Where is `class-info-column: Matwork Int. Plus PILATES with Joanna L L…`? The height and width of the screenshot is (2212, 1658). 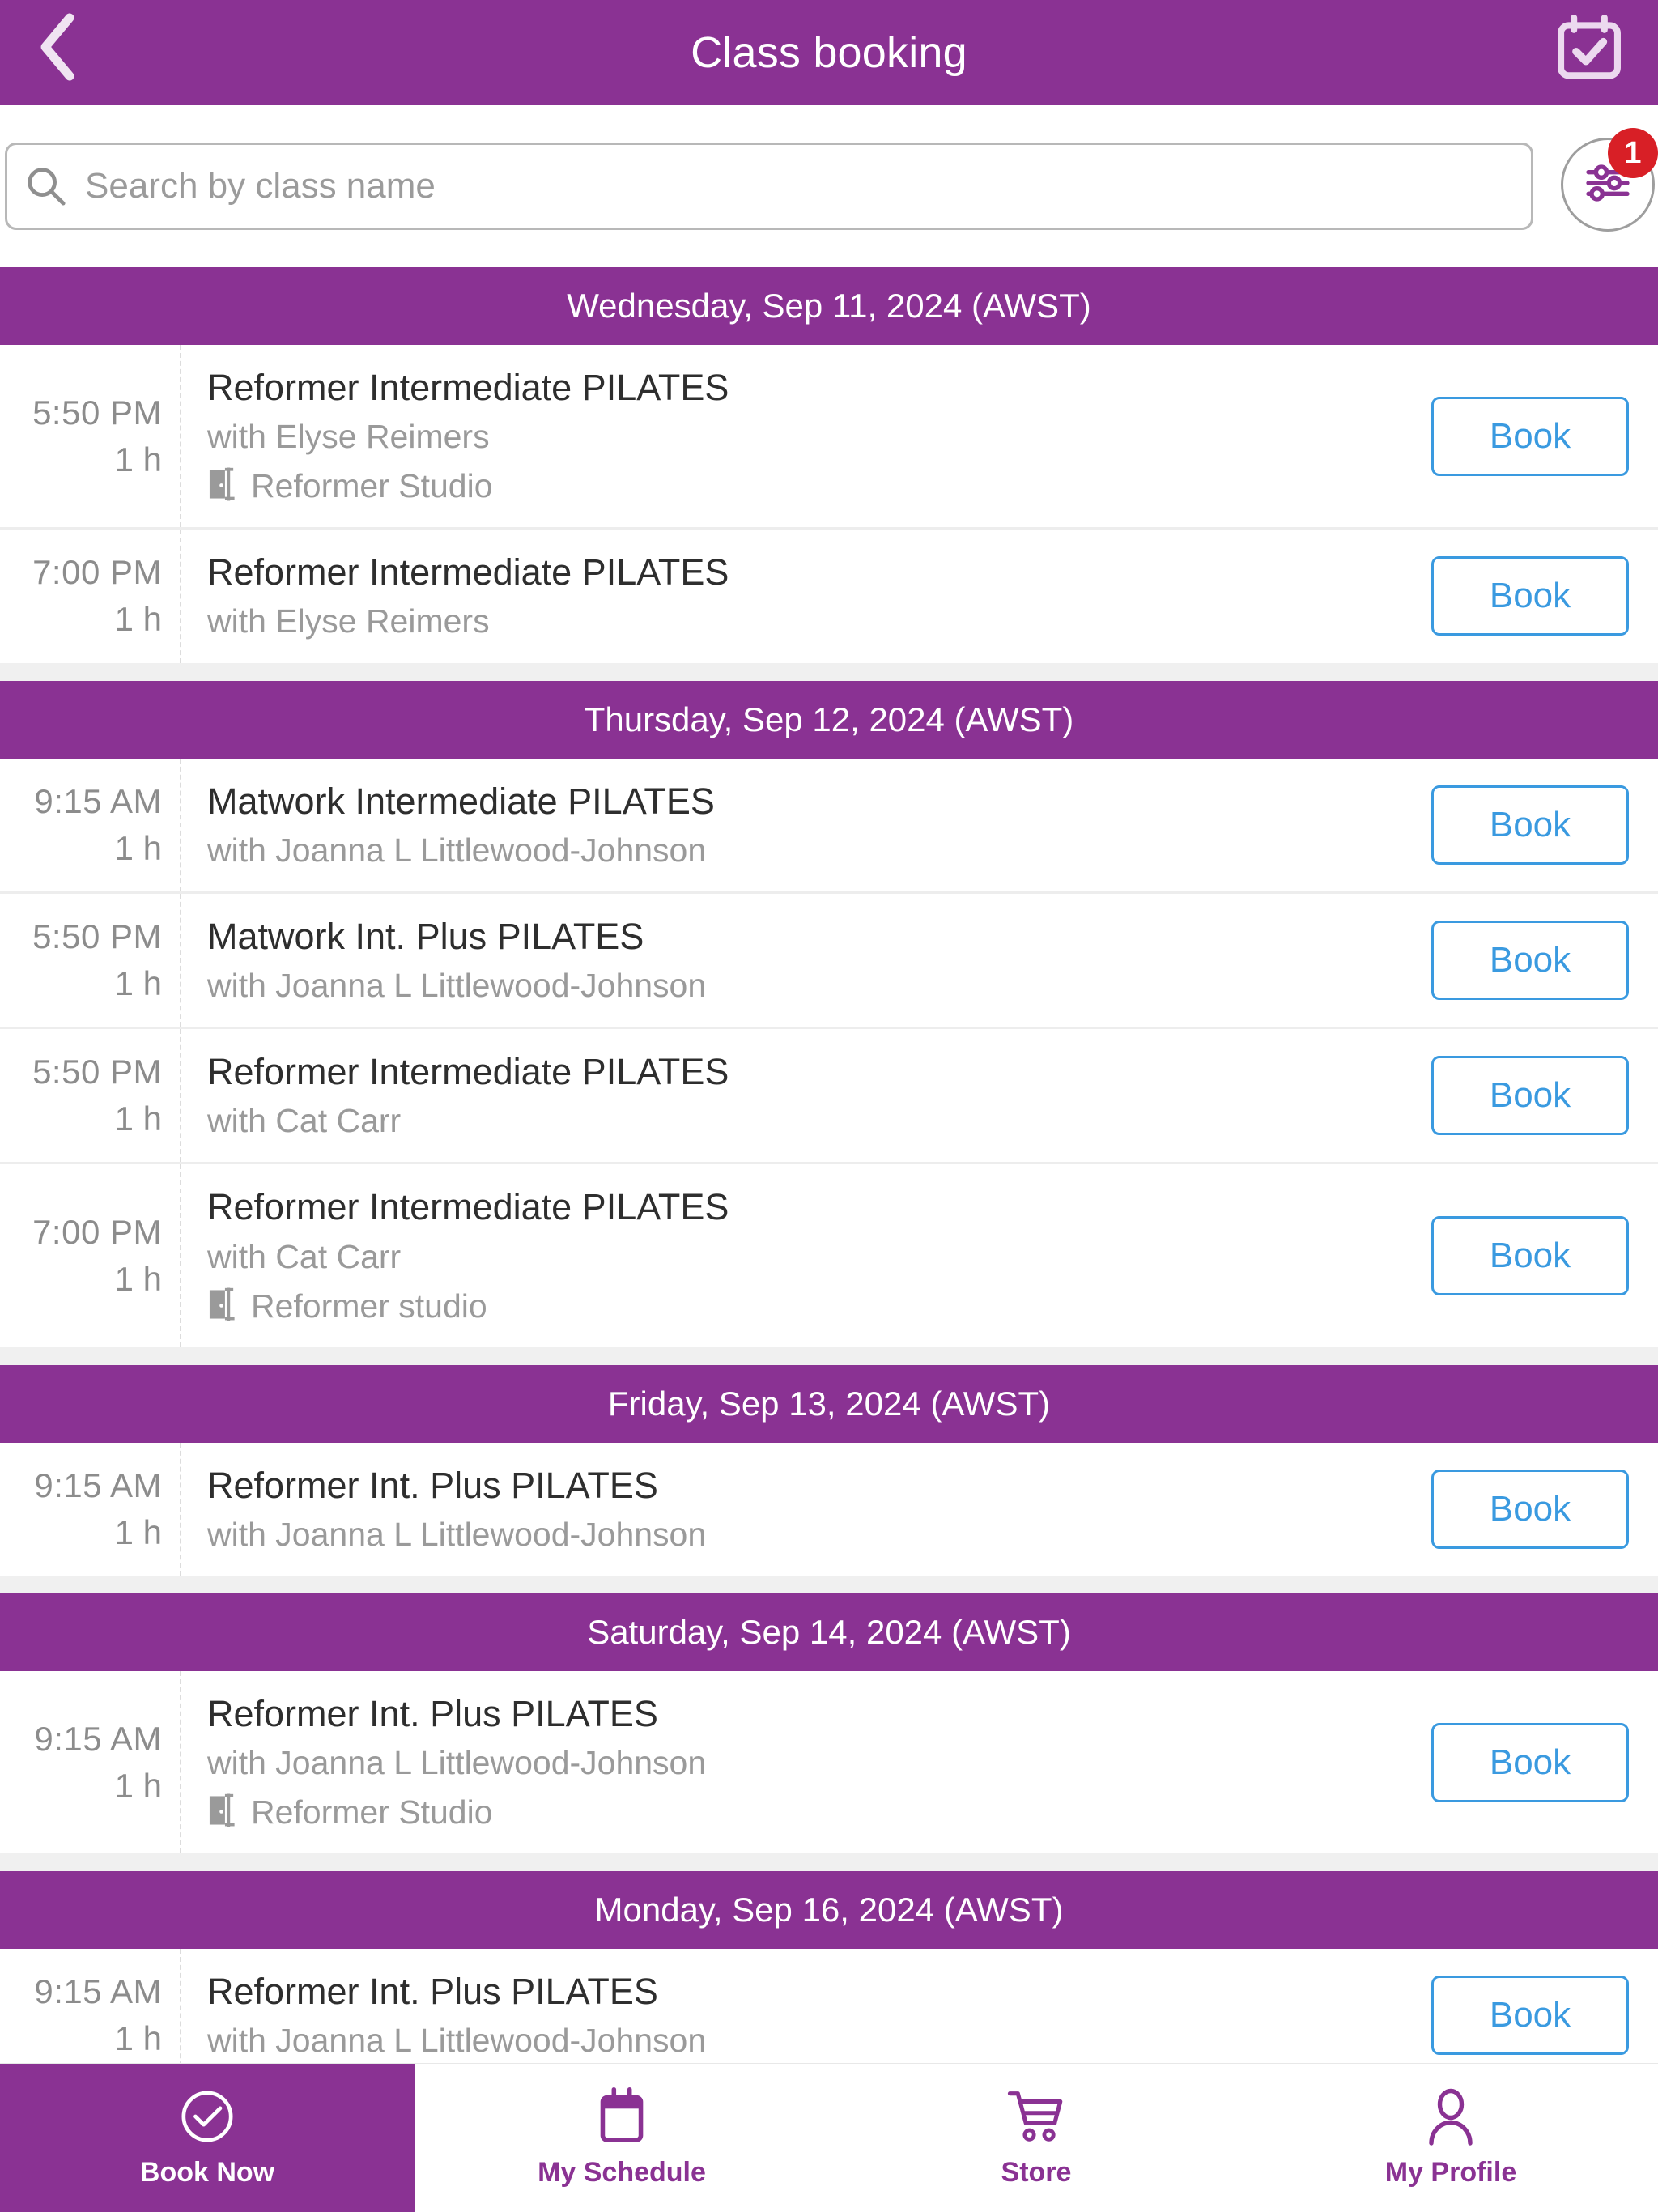
class-info-column: Matwork Int. Plus PILATES with Joanna L L… is located at coordinates (798, 961).